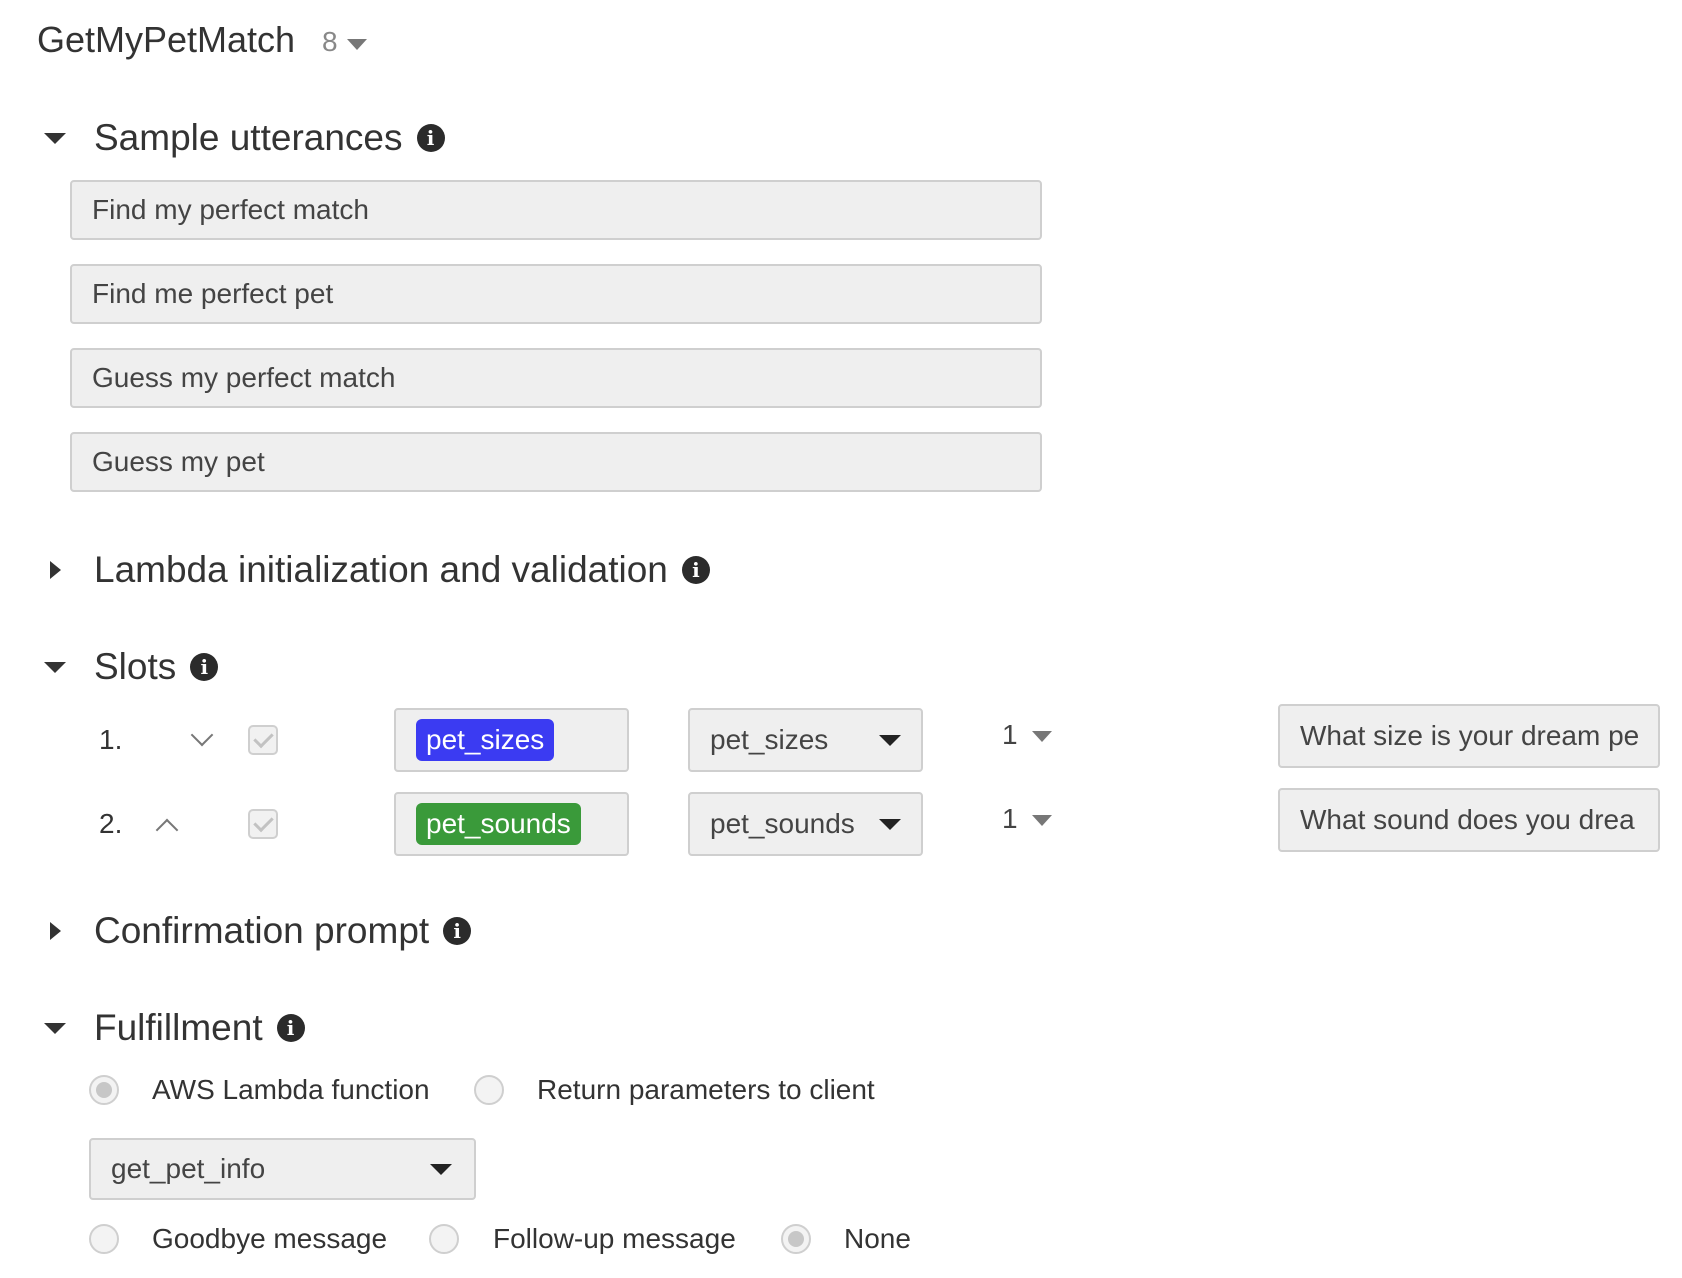  What do you see at coordinates (344, 42) in the screenshot?
I see `version-dropdown: 8` at bounding box center [344, 42].